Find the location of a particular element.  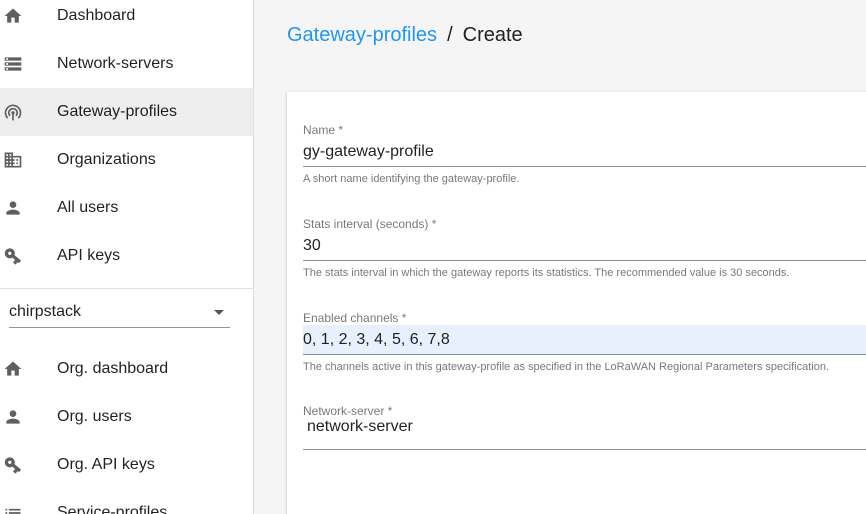

sidebar-item-dashboard: Dashboard is located at coordinates (126, 20).